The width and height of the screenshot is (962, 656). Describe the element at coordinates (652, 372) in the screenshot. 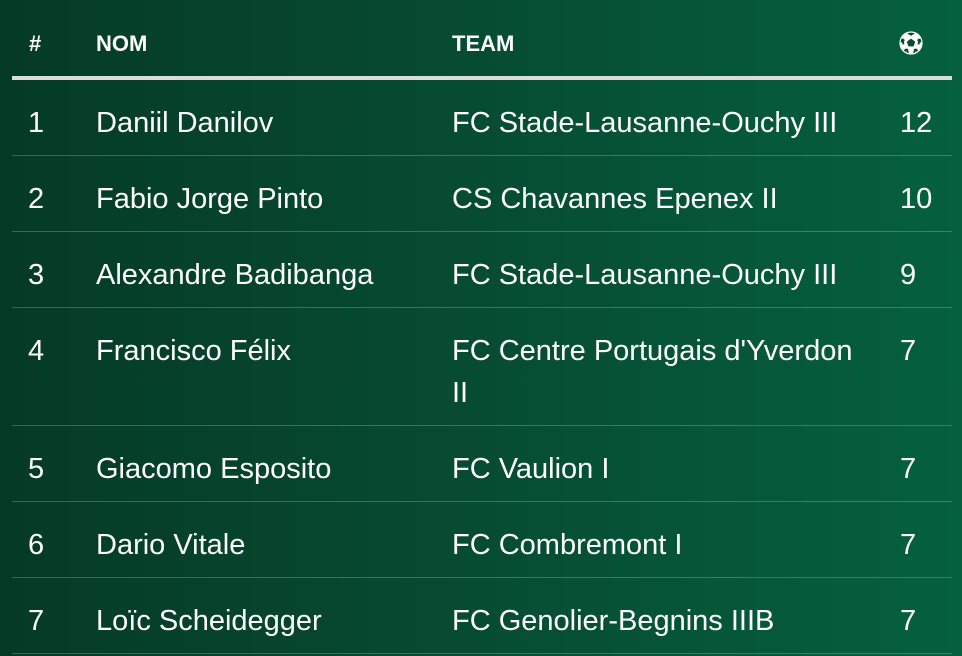

I see `team-cell: FC Centre Portugais d'Yverdon II` at that location.